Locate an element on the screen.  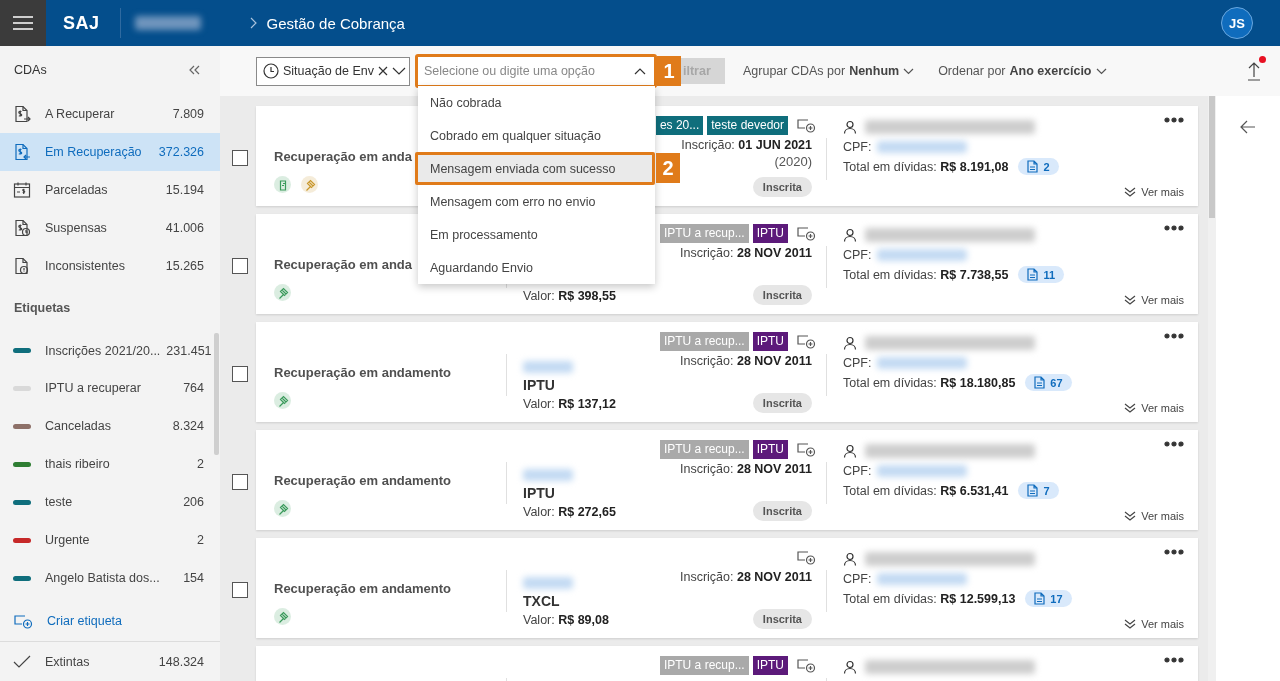
group-by-dropdown: Agrupar CDAs por Nenhum is located at coordinates (829, 71).